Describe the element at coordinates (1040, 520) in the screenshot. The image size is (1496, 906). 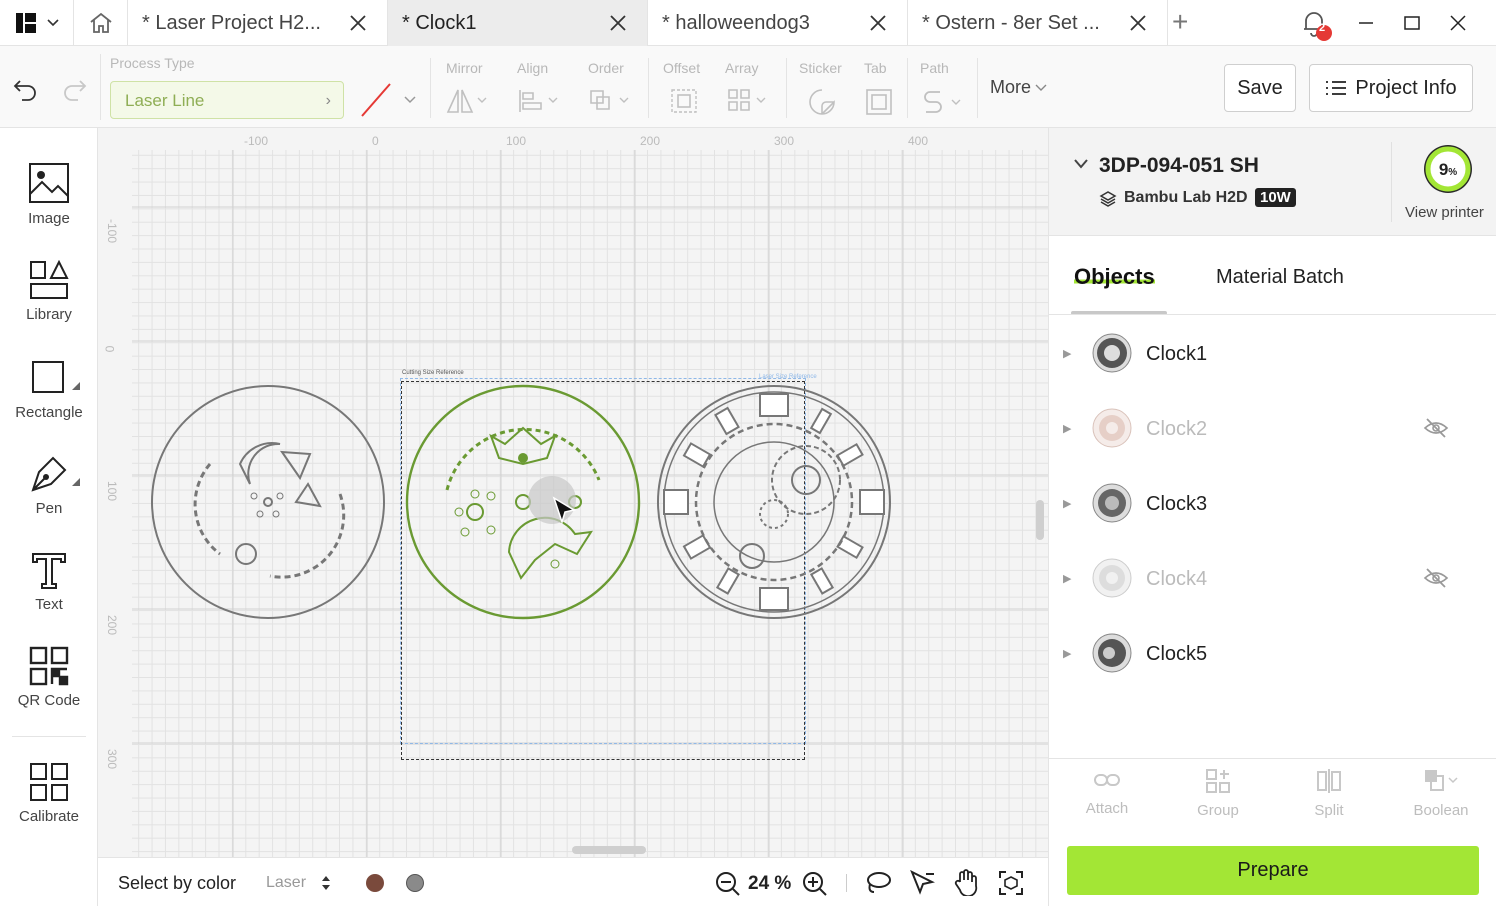
I see `vertical-scrollbar` at that location.